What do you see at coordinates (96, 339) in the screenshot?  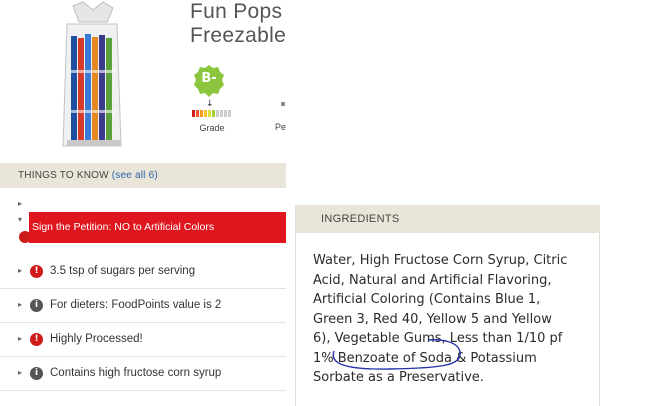 I see `list-item-text: Highly Processed!` at bounding box center [96, 339].